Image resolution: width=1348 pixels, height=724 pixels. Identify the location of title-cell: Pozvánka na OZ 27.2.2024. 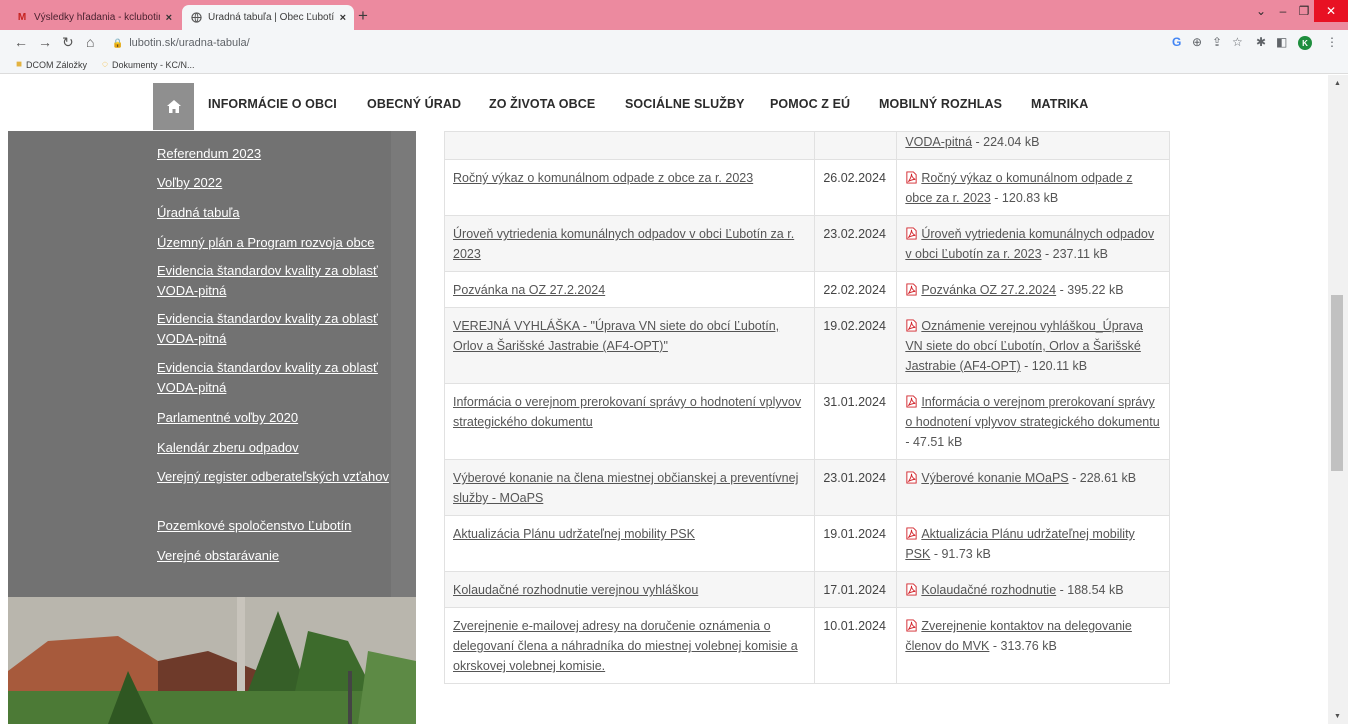
(629, 289).